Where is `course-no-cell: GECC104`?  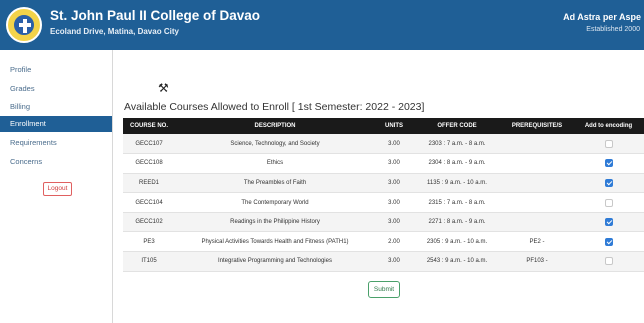 course-no-cell: GECC104 is located at coordinates (149, 202).